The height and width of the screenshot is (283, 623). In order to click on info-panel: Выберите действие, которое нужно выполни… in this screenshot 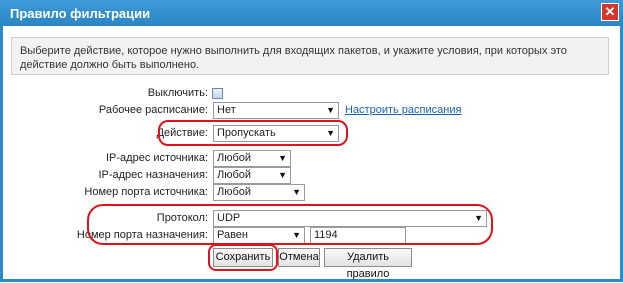, I will do `click(310, 56)`.